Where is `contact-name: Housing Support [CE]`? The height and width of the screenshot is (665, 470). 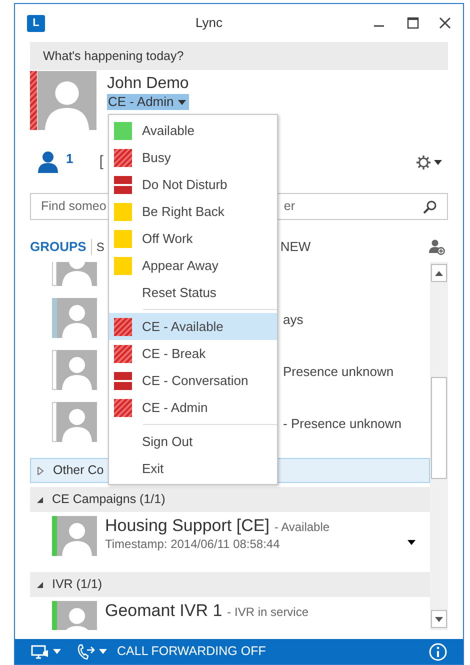 contact-name: Housing Support [CE] is located at coordinates (187, 526).